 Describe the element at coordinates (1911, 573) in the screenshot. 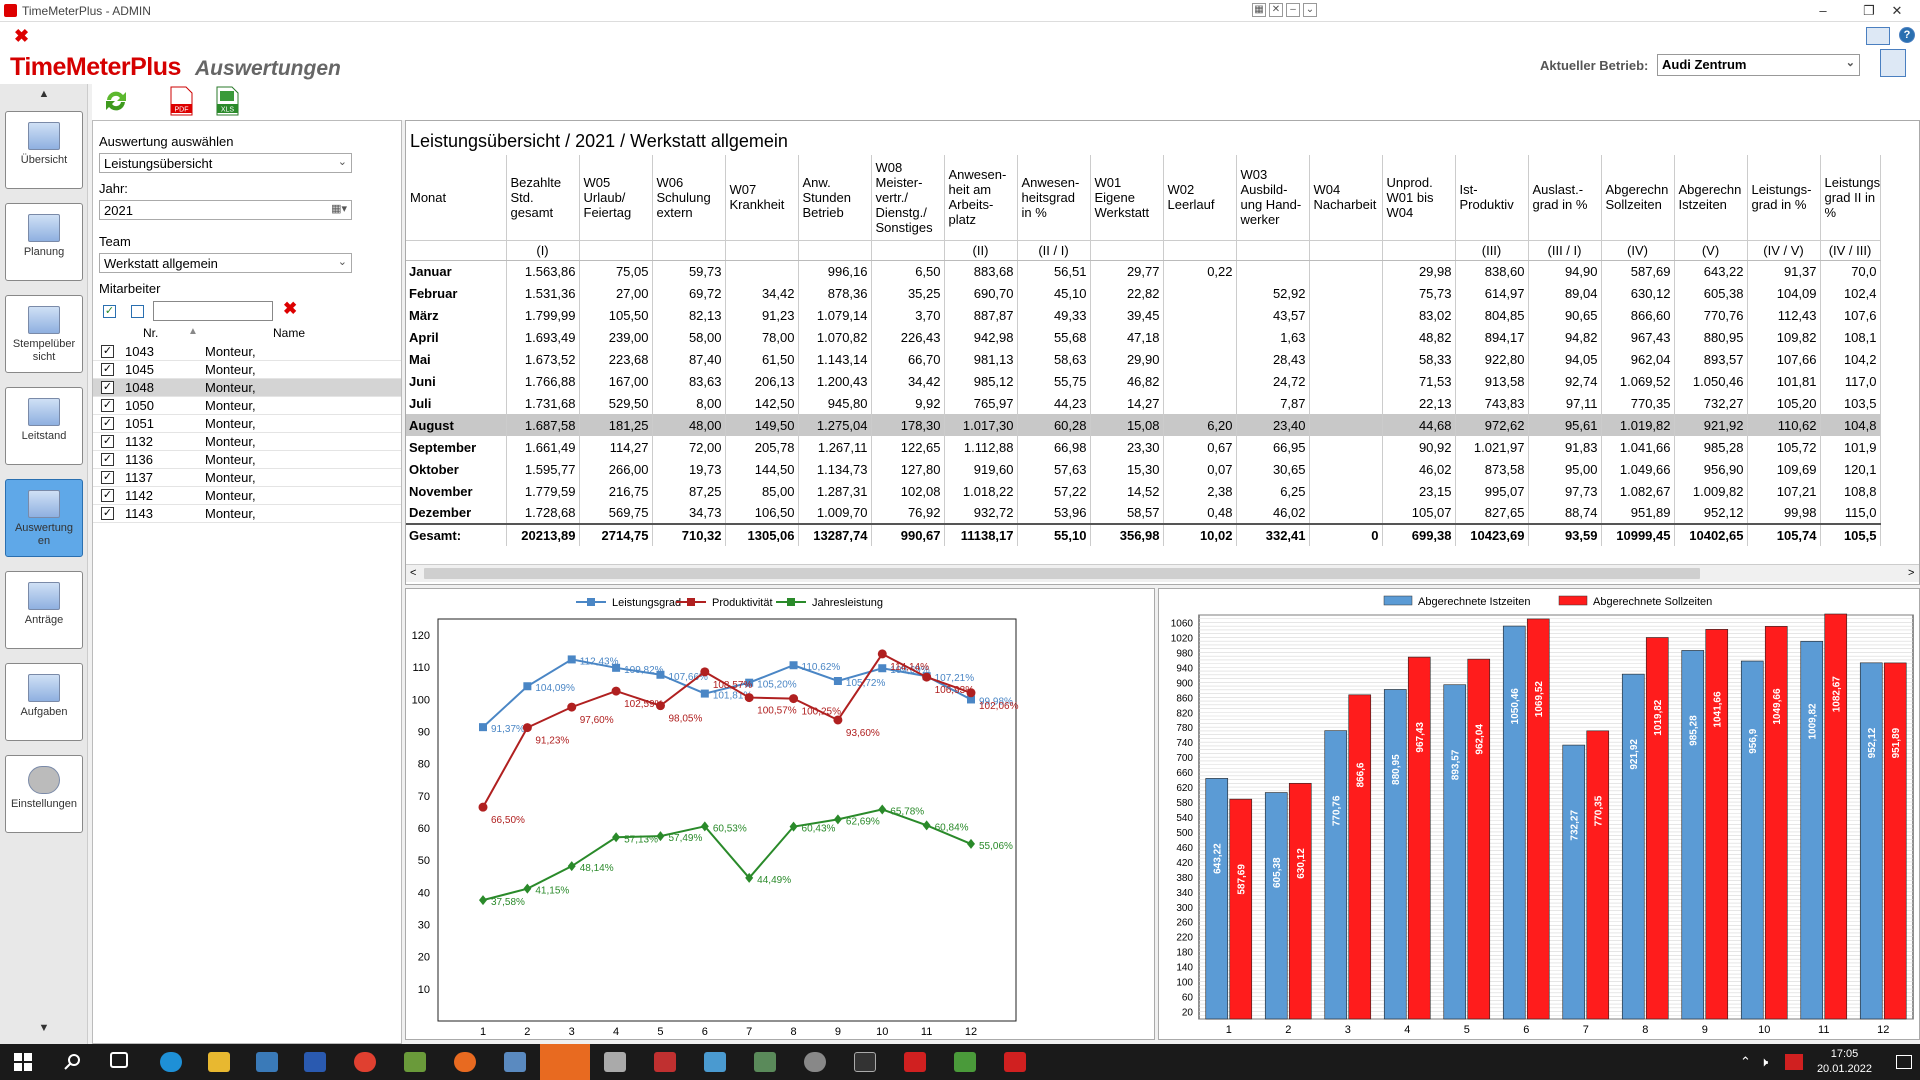

I see `scroll-right-icon: >` at that location.